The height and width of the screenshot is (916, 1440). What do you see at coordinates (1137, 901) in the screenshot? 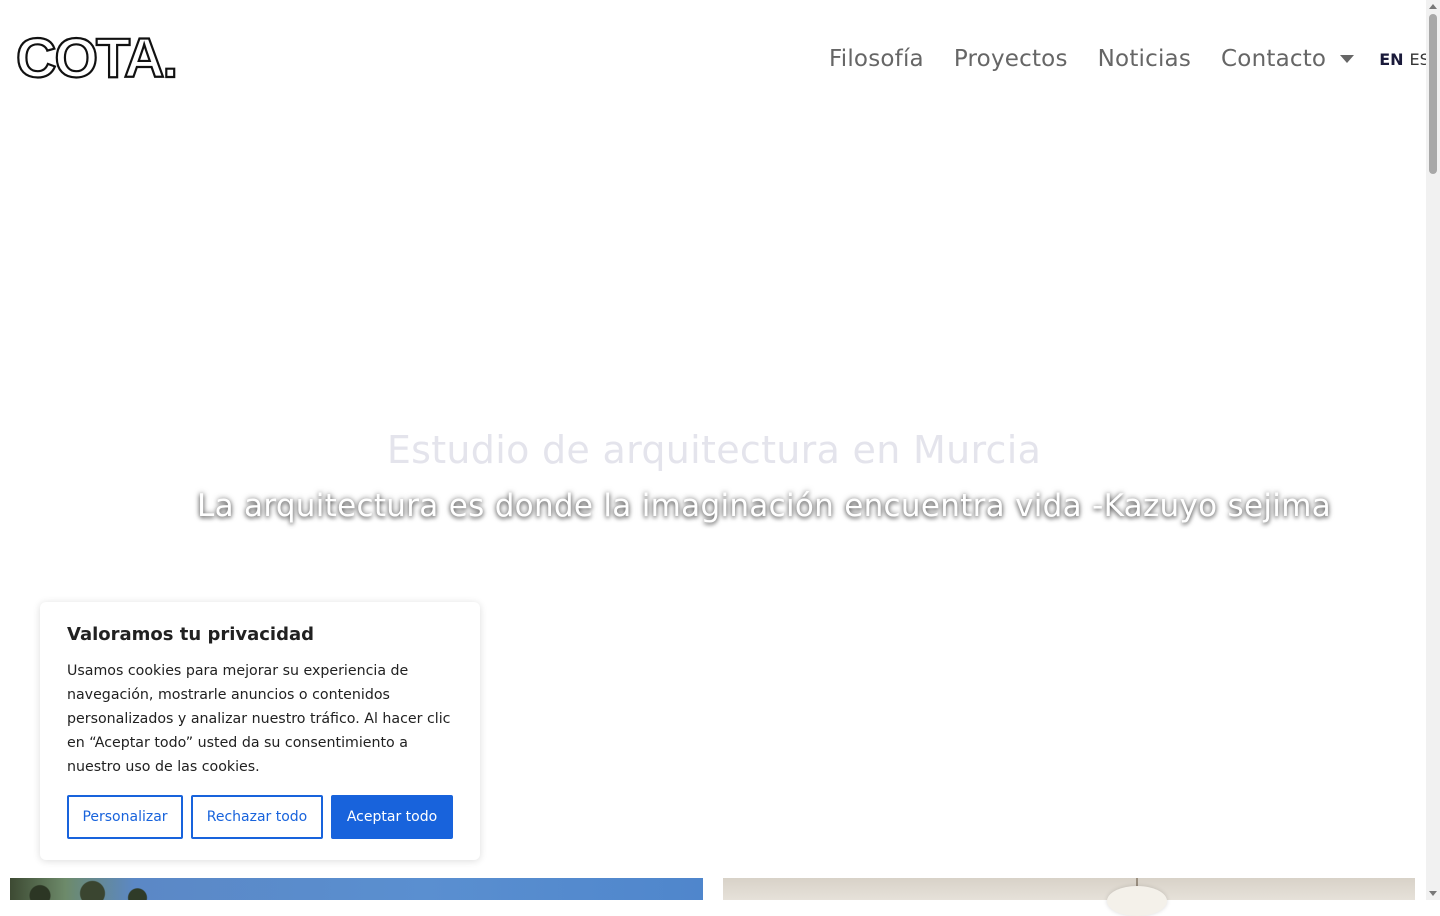
I see `pendant-lamp` at bounding box center [1137, 901].